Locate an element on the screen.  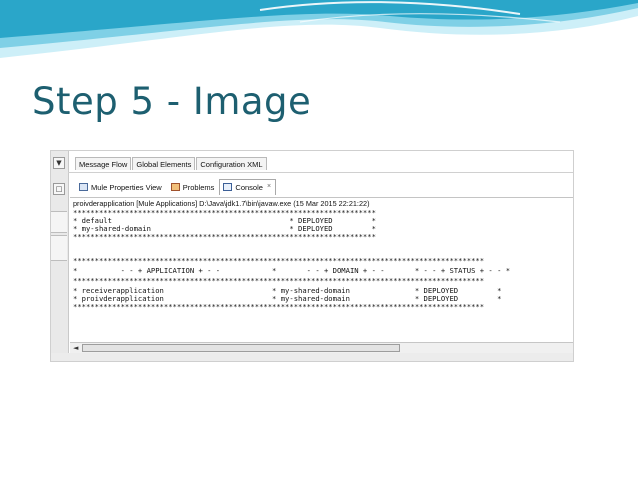
close-icon: × is located at coordinates (269, 186).